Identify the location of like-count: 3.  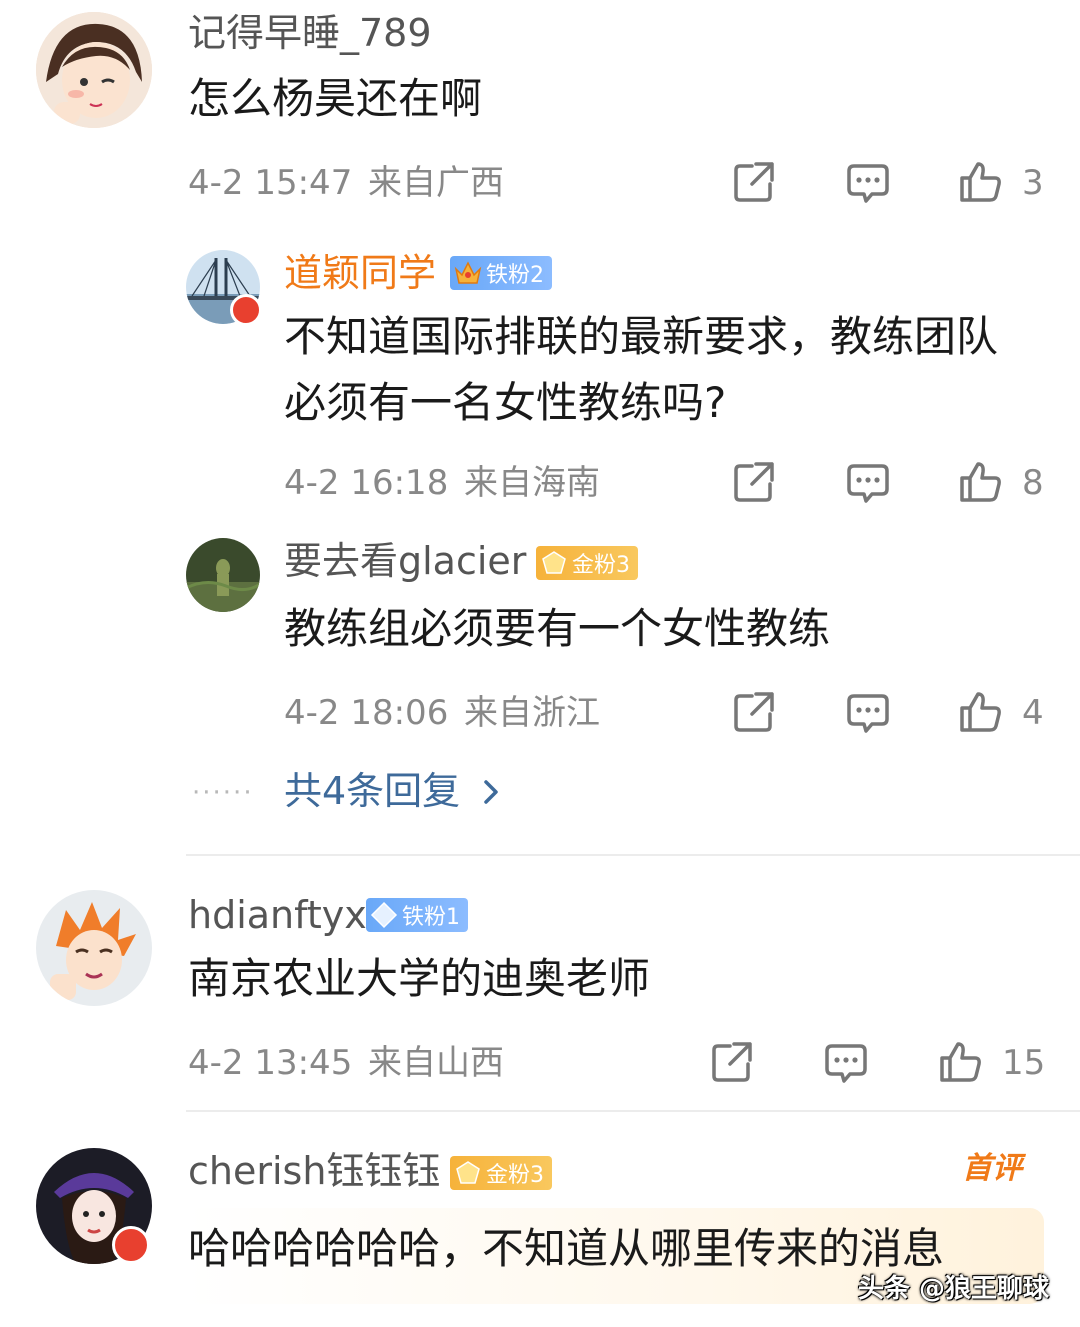
(1033, 183).